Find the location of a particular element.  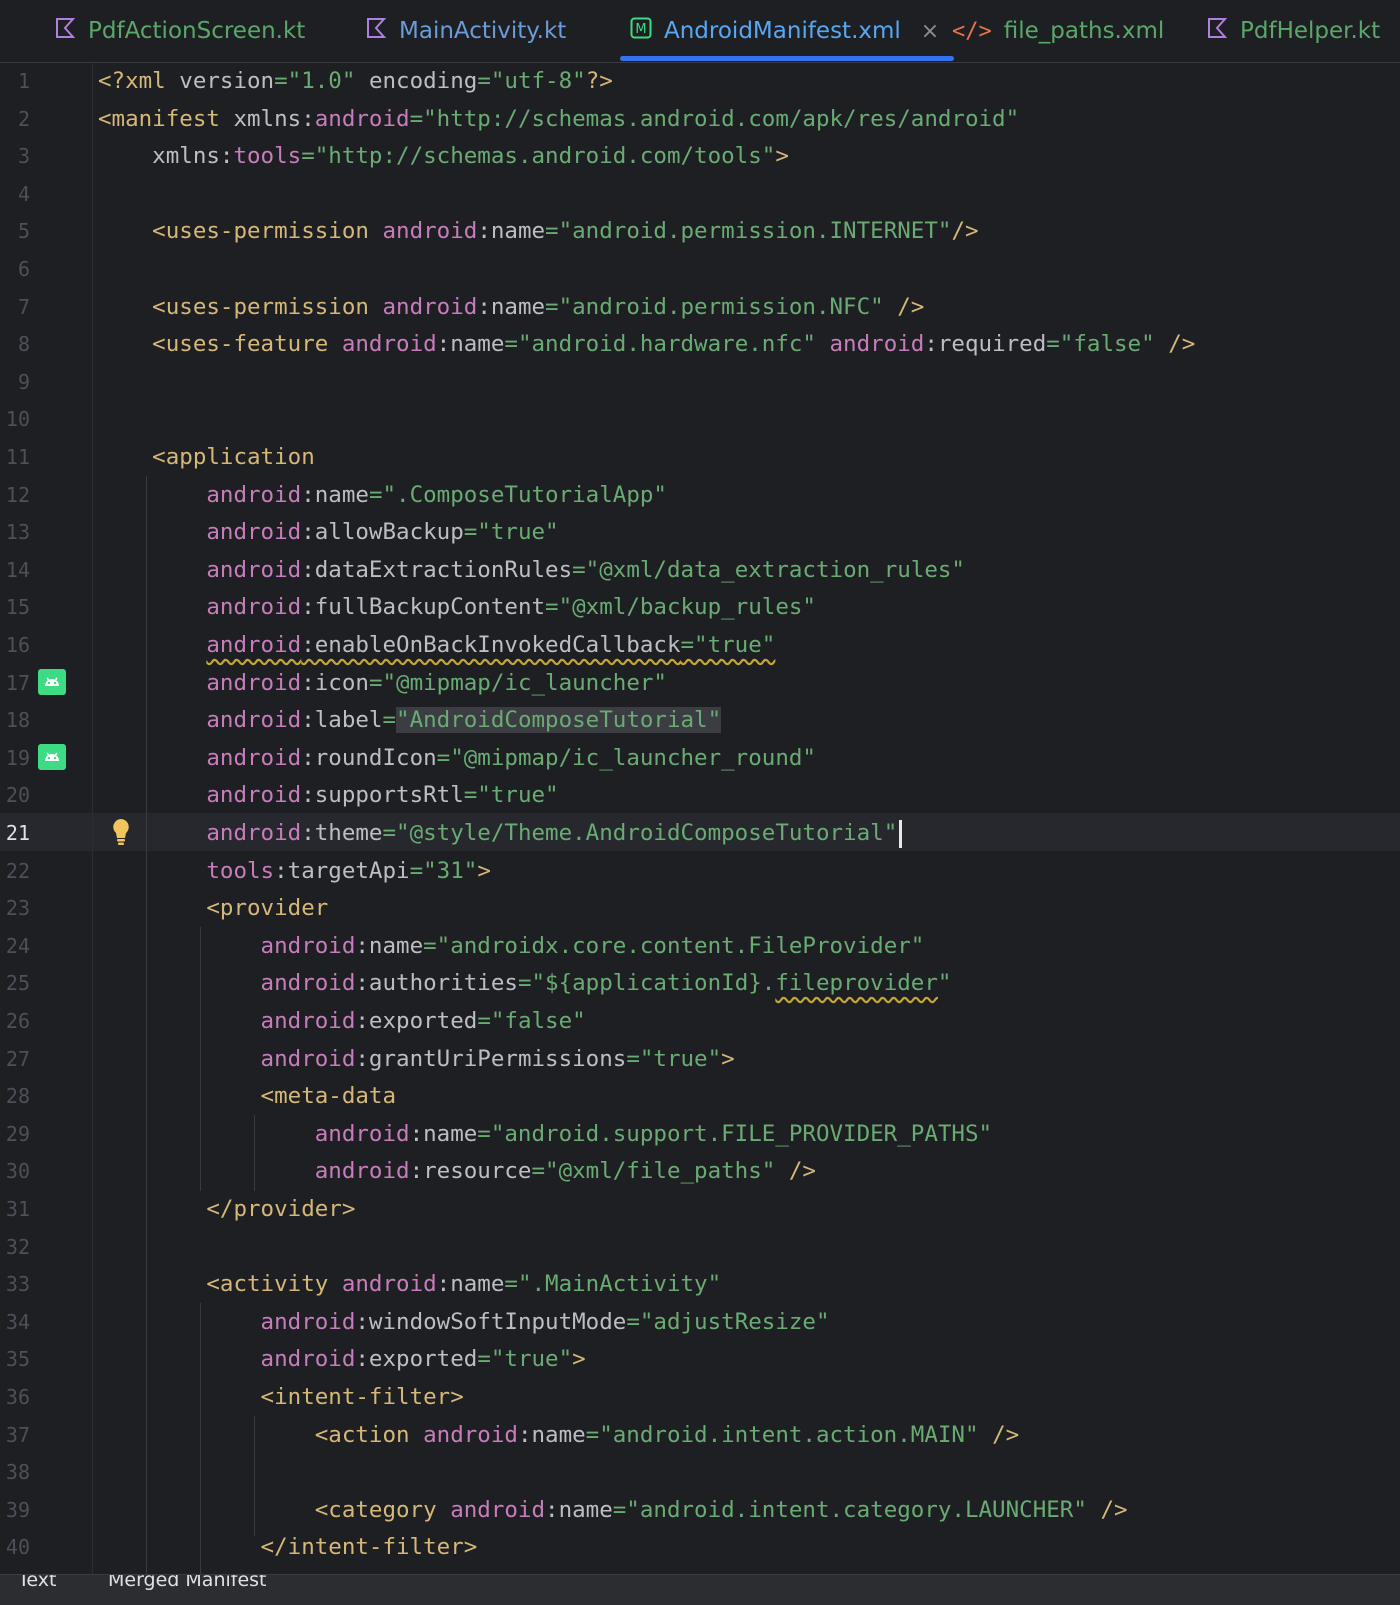

code-text: </intent-filter> is located at coordinates (288, 1547).